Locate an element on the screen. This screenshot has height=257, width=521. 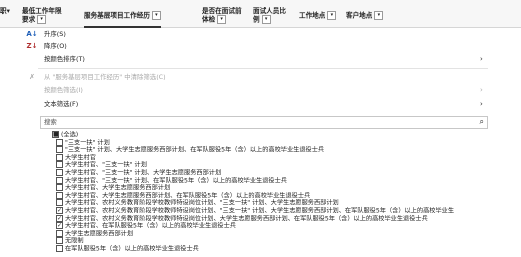
header-cell-pre-interview-exam: 是否在面试前体检 ▾ is located at coordinates (225, 16).